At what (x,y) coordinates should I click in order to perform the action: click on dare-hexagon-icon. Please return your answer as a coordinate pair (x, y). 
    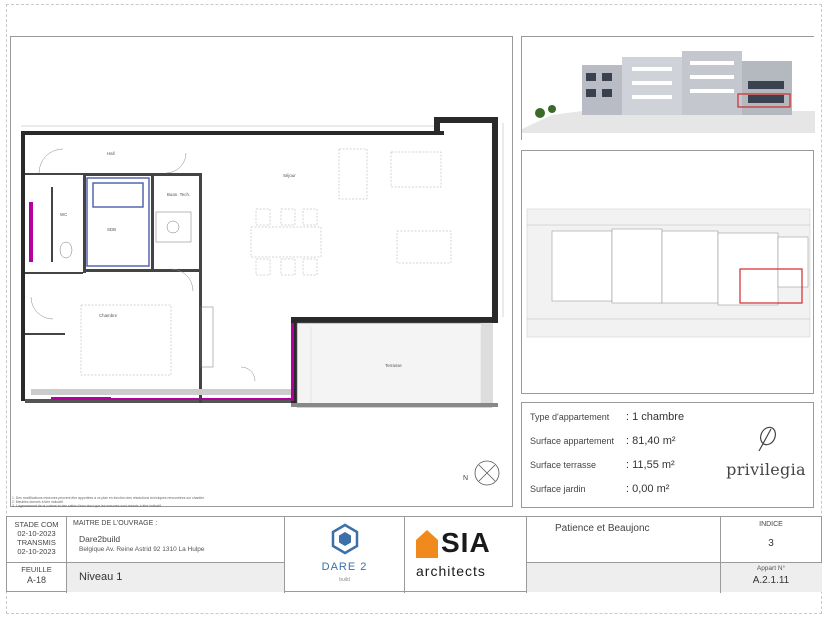
    Looking at the image, I should click on (345, 539).